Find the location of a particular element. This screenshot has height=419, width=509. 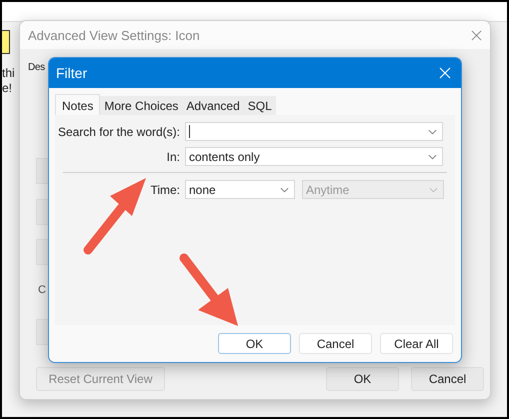

tab: SQL is located at coordinates (260, 105).